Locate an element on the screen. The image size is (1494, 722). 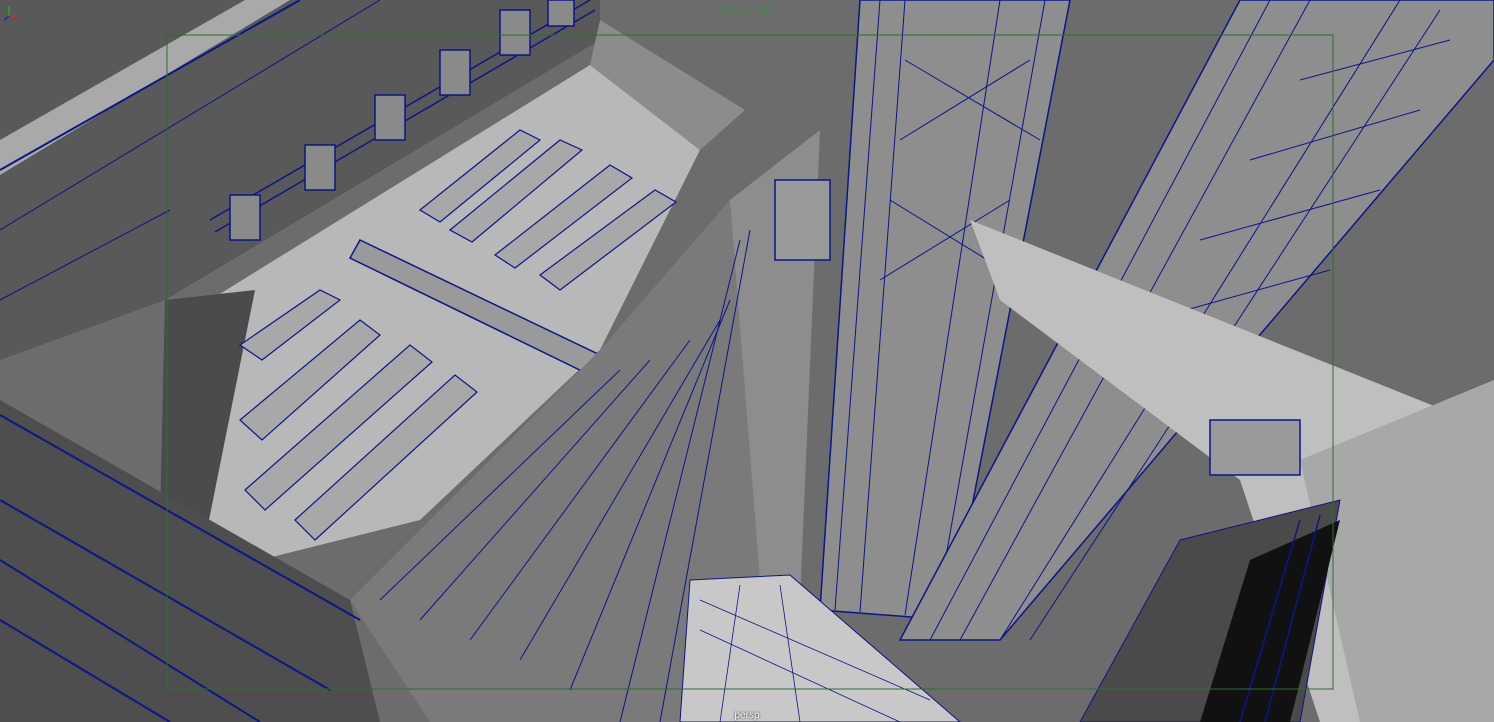
resolution-gate-label: 1920 x 1080 is located at coordinates (747, 11).